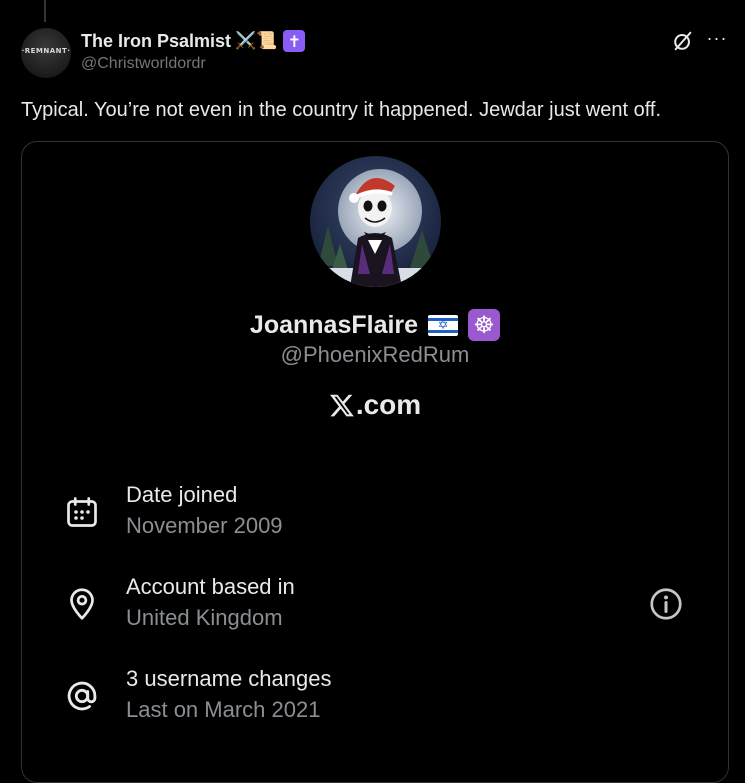 The height and width of the screenshot is (783, 745). Describe the element at coordinates (375, 354) in the screenshot. I see `profile-handle: @PhoenixRedRum` at that location.